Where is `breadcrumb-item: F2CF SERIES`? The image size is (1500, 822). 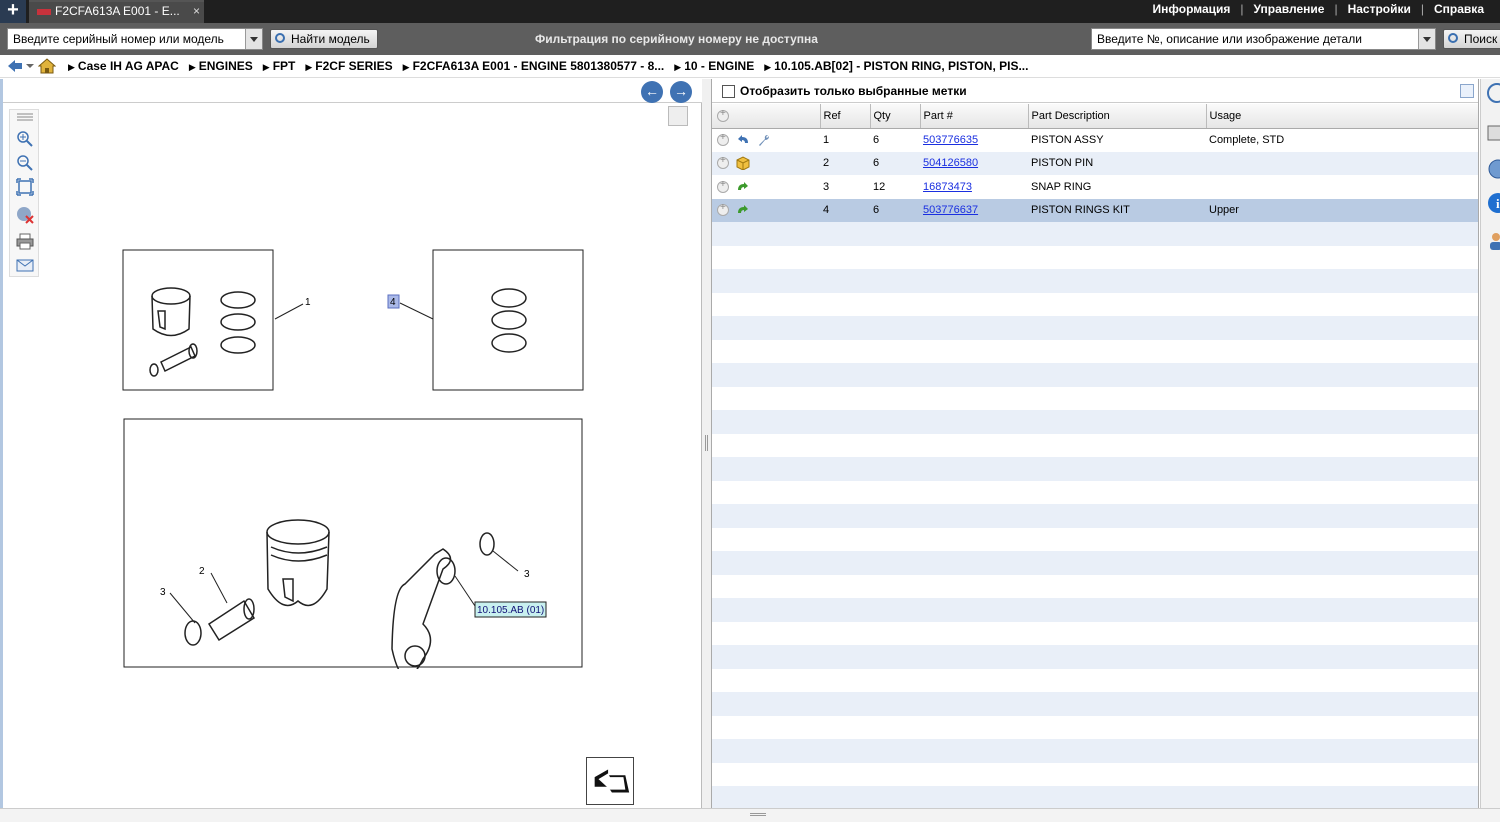
breadcrumb-item: F2CF SERIES is located at coordinates (348, 67).